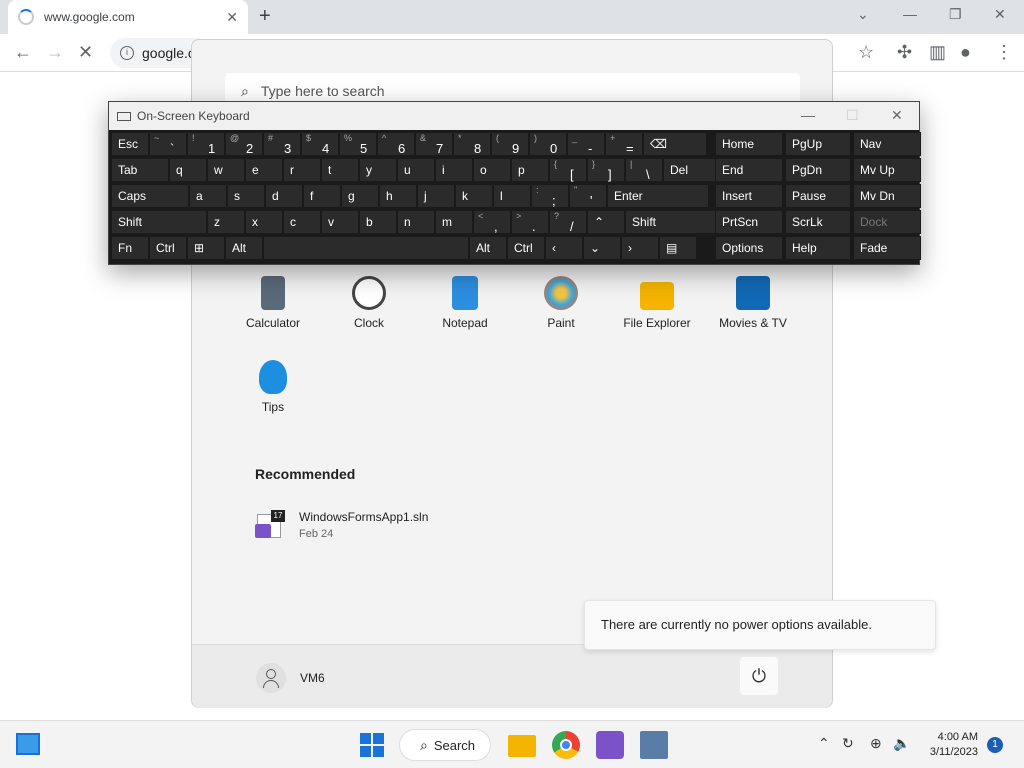 This screenshot has height=768, width=1024. I want to click on osk-key: f, so click(322, 196).